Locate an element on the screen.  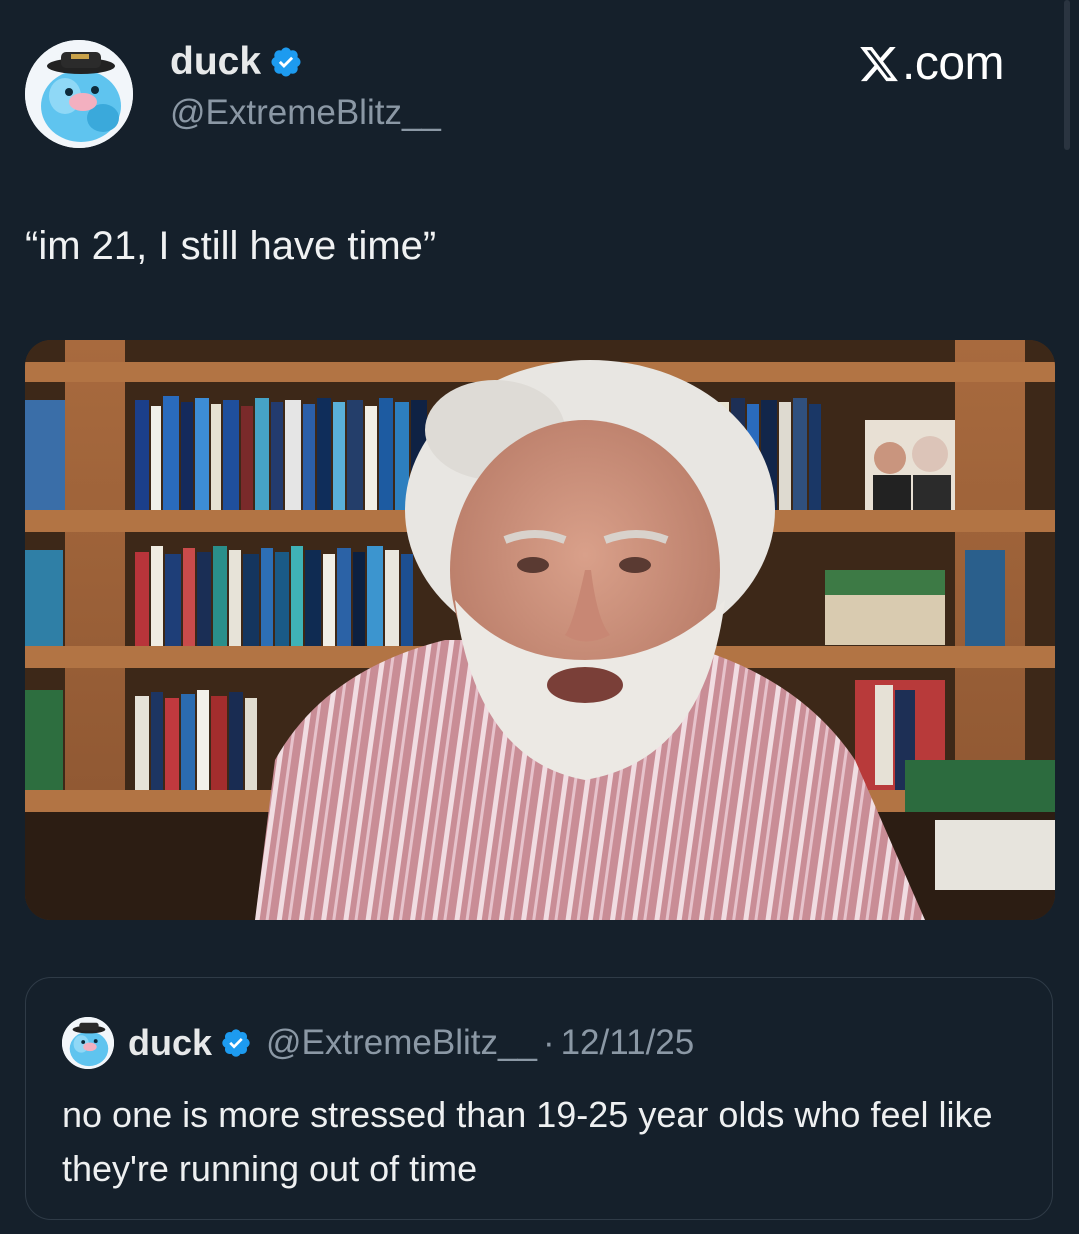
avatar is located at coordinates (79, 94).